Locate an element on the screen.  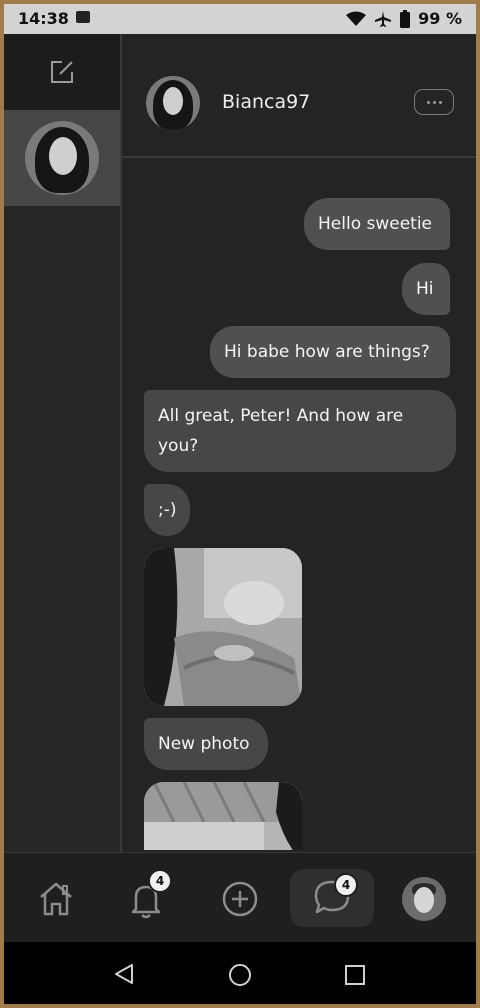
nav-profile is located at coordinates (424, 899).